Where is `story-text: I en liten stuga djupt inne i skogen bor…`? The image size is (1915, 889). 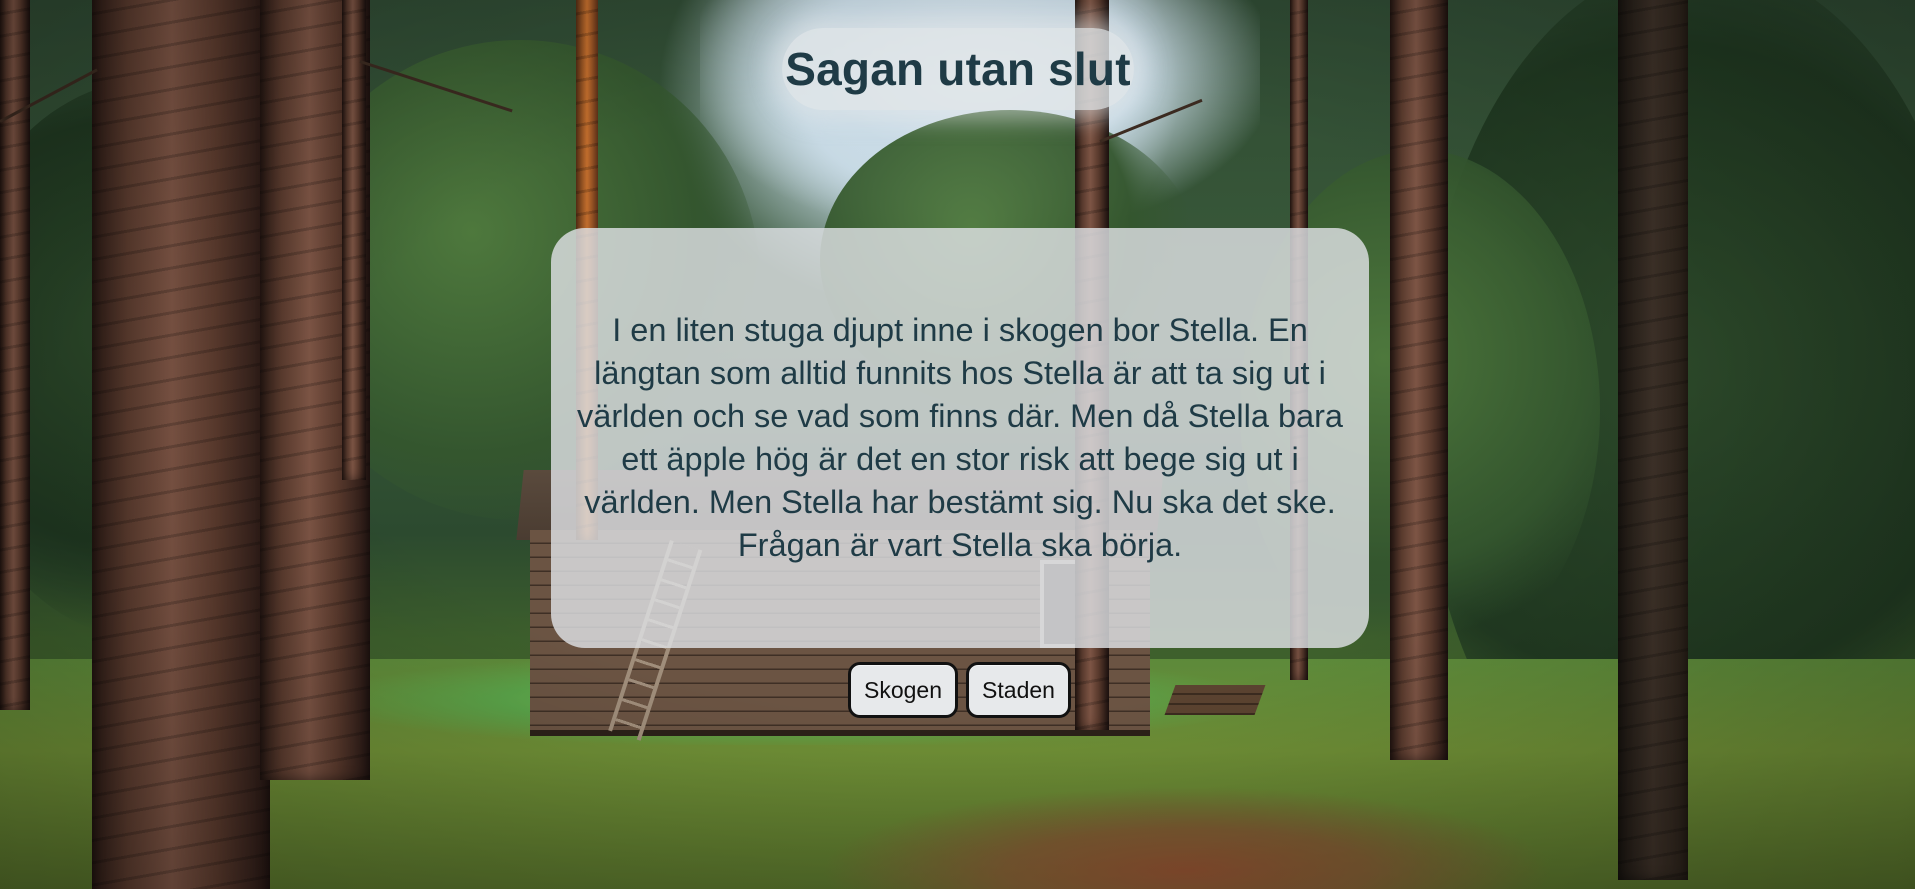
story-text: I en liten stuga djupt inne i skogen bor… is located at coordinates (960, 437).